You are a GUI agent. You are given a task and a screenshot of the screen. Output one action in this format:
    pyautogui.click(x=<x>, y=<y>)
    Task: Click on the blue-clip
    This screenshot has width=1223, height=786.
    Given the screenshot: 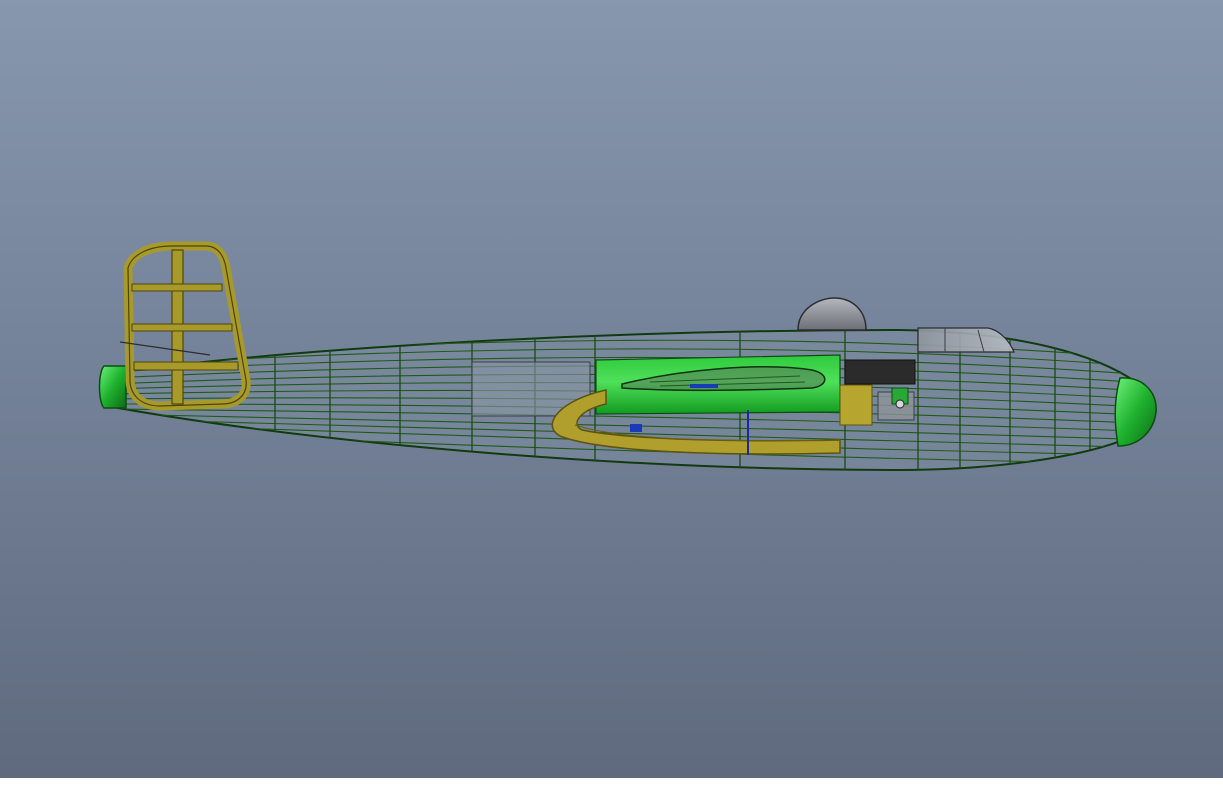 What is the action you would take?
    pyautogui.click(x=636, y=428)
    